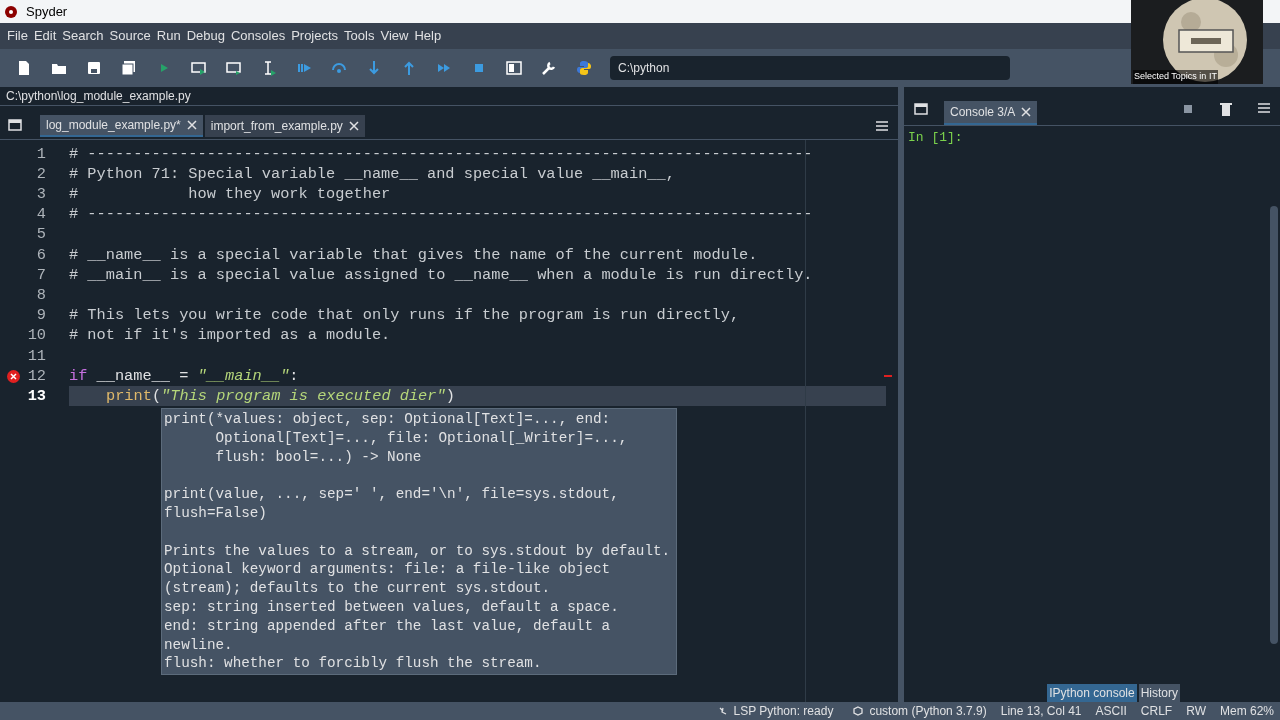 The image size is (1280, 720). What do you see at coordinates (1246, 711) in the screenshot?
I see `status-item: Mem 62%` at bounding box center [1246, 711].